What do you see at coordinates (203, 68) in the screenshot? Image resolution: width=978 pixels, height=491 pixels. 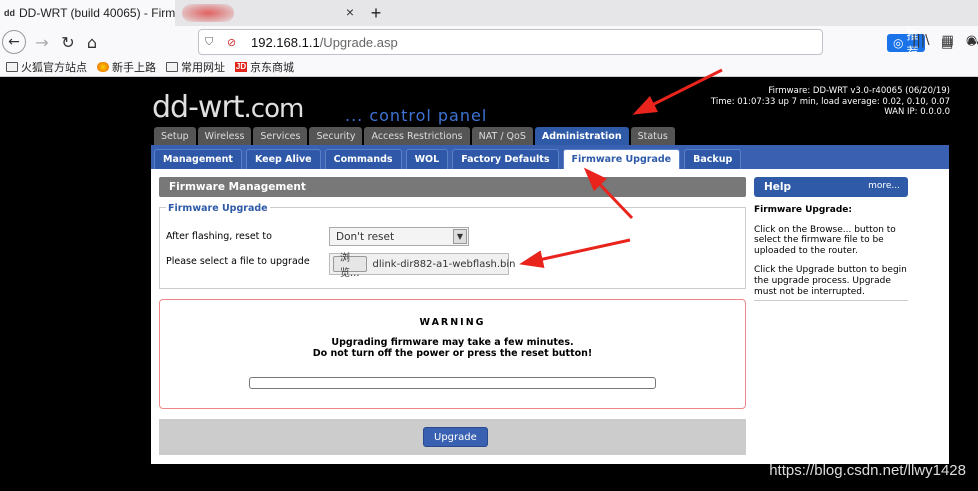 I see `bookmark-label: 常用网址` at bounding box center [203, 68].